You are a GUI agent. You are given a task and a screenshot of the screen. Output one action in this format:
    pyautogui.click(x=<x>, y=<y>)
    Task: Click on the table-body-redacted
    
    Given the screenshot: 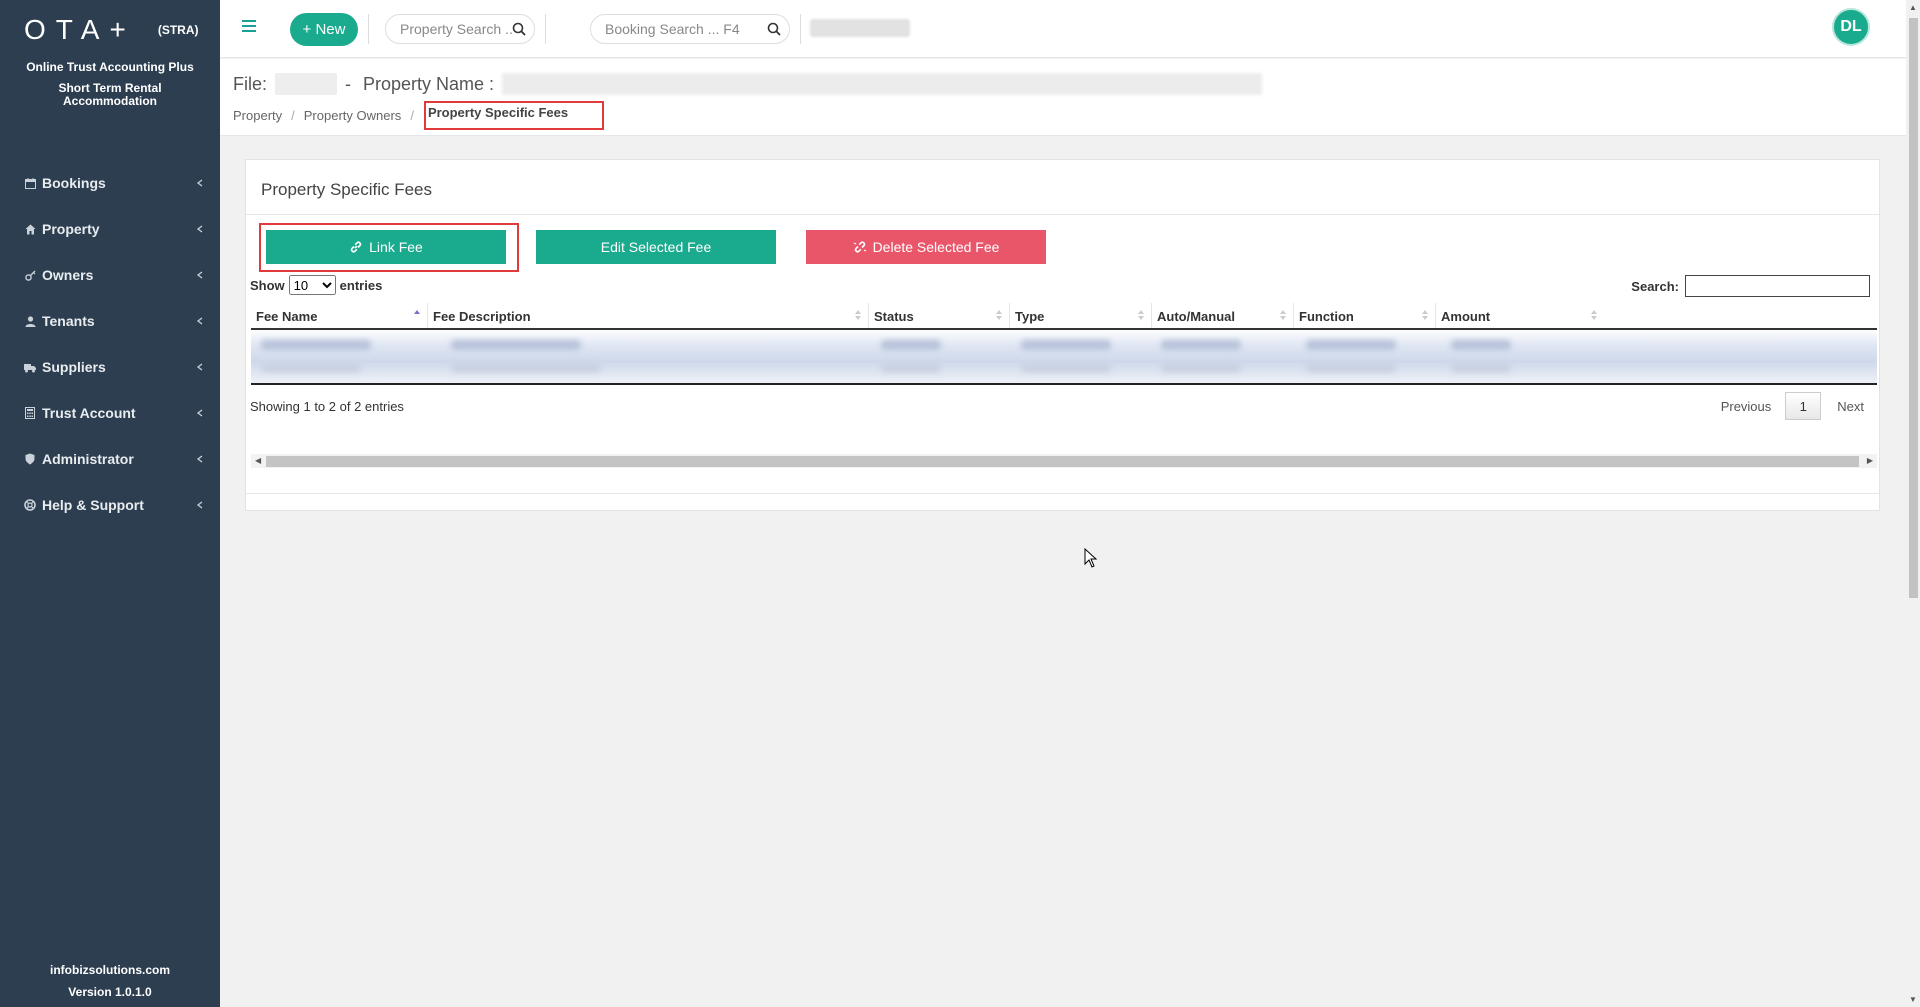 What is the action you would take?
    pyautogui.click(x=1064, y=357)
    